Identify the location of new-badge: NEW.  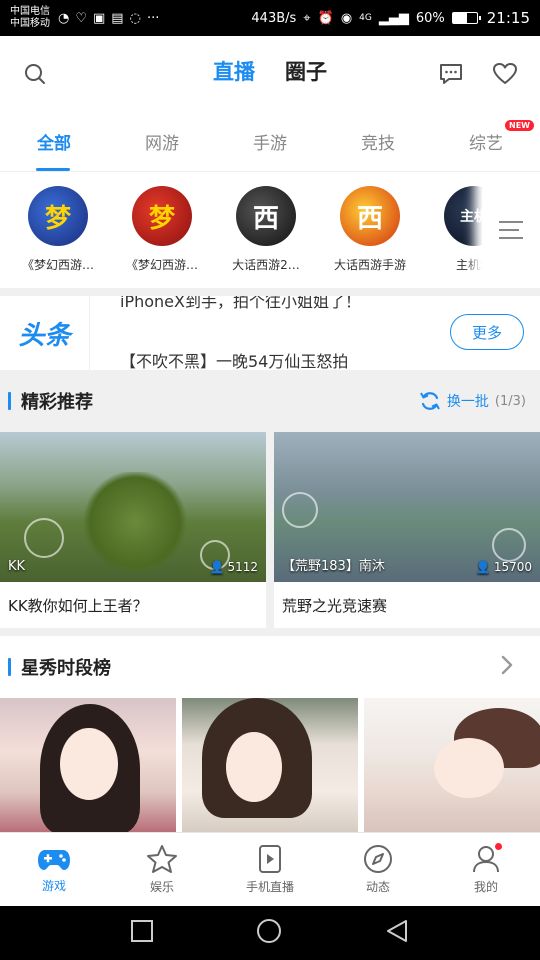
(519, 125).